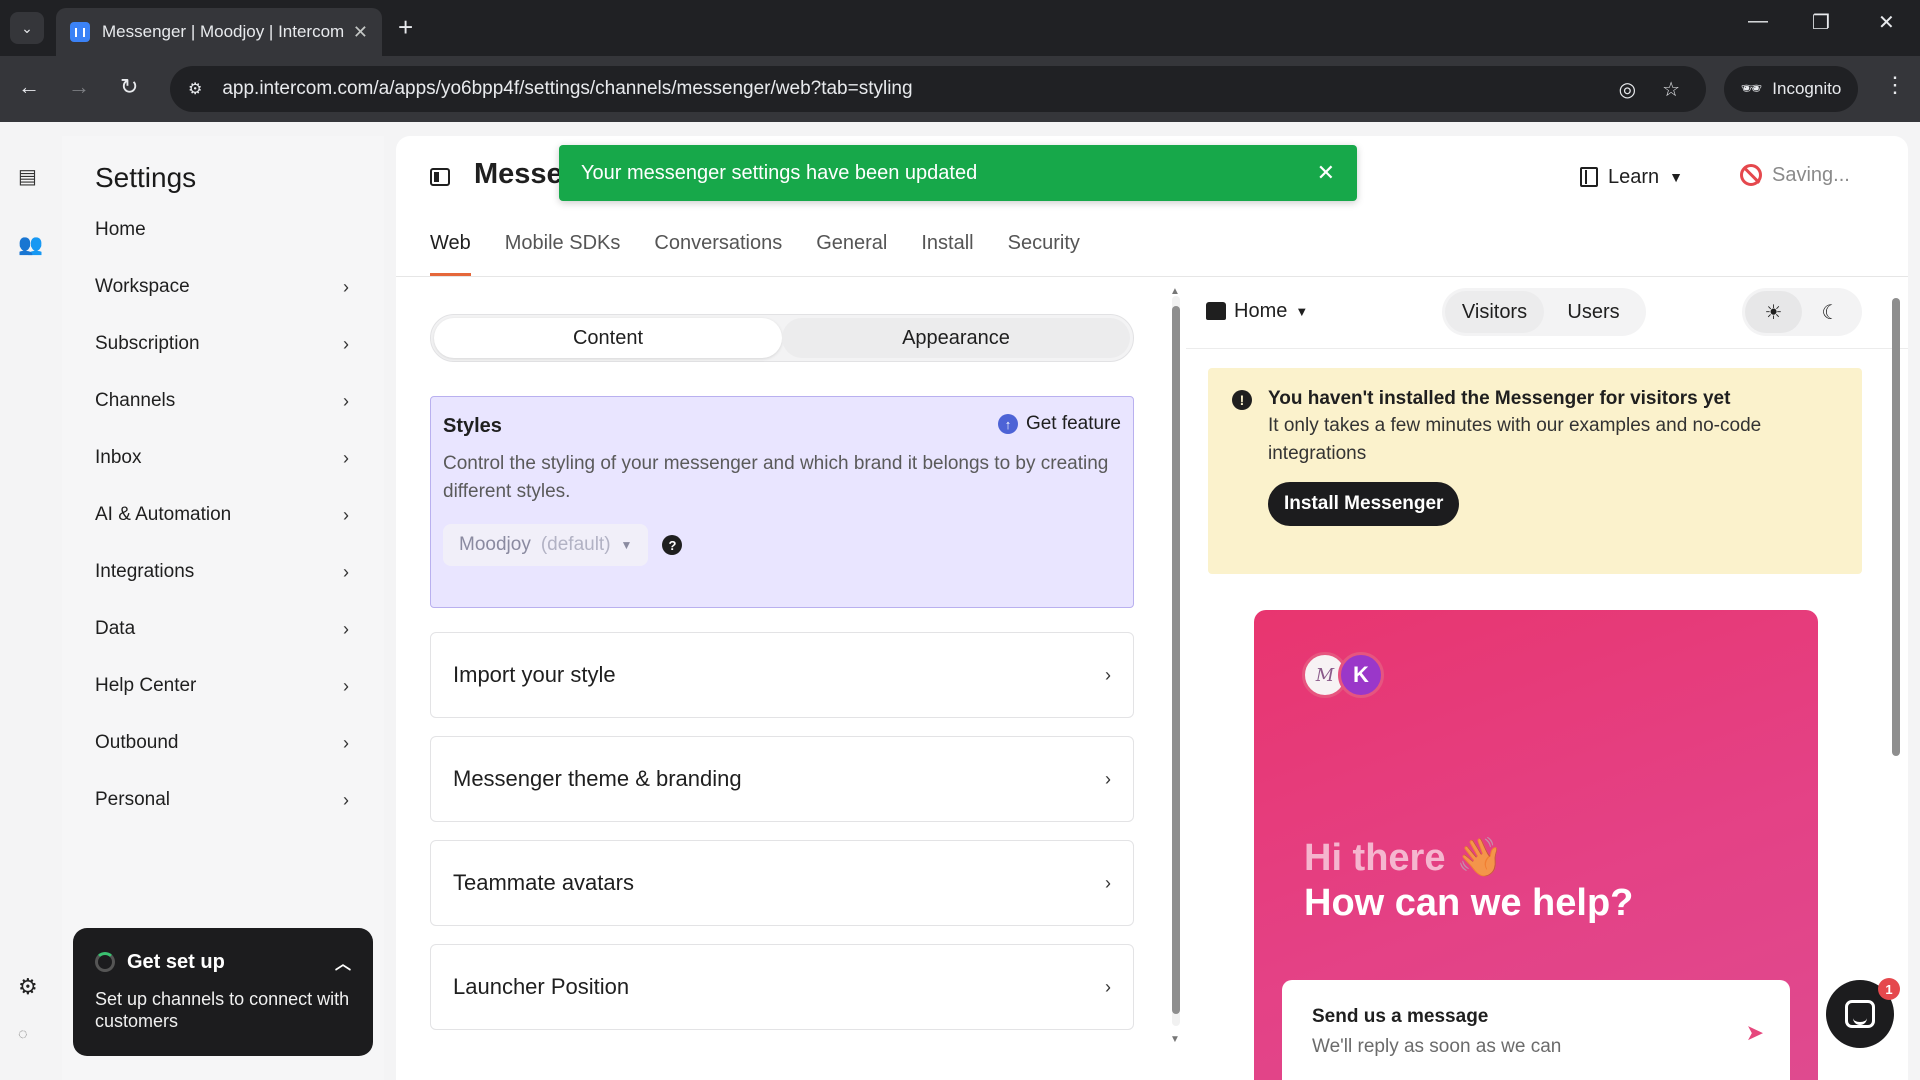 This screenshot has width=1920, height=1080. I want to click on launcher-position-accordion: Launcher Position ›, so click(782, 987).